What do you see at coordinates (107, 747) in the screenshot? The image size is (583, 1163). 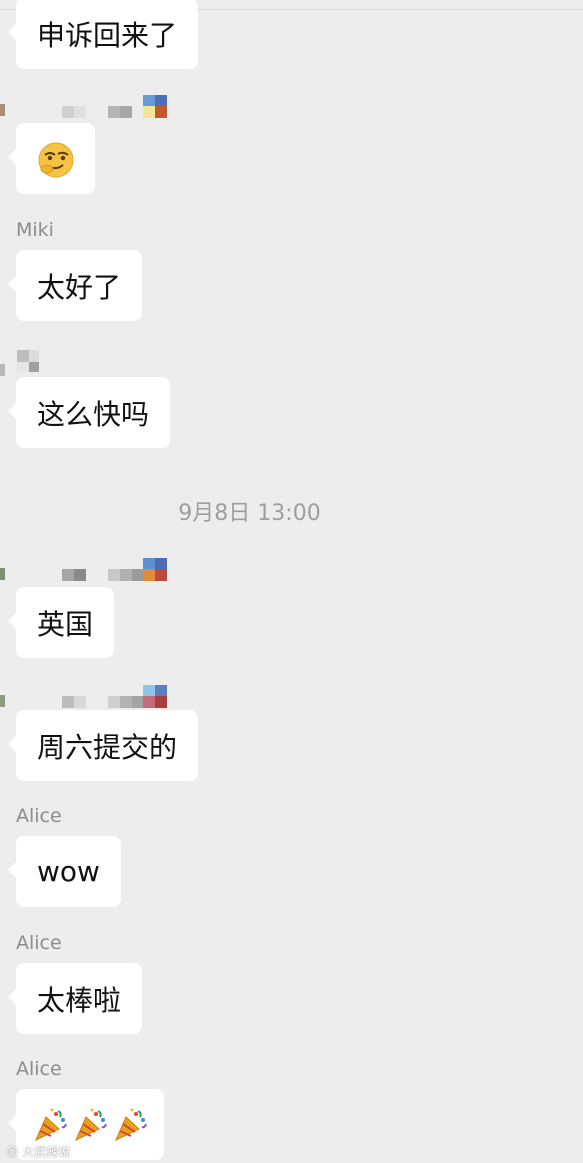 I see `message-text: 周六提交的` at bounding box center [107, 747].